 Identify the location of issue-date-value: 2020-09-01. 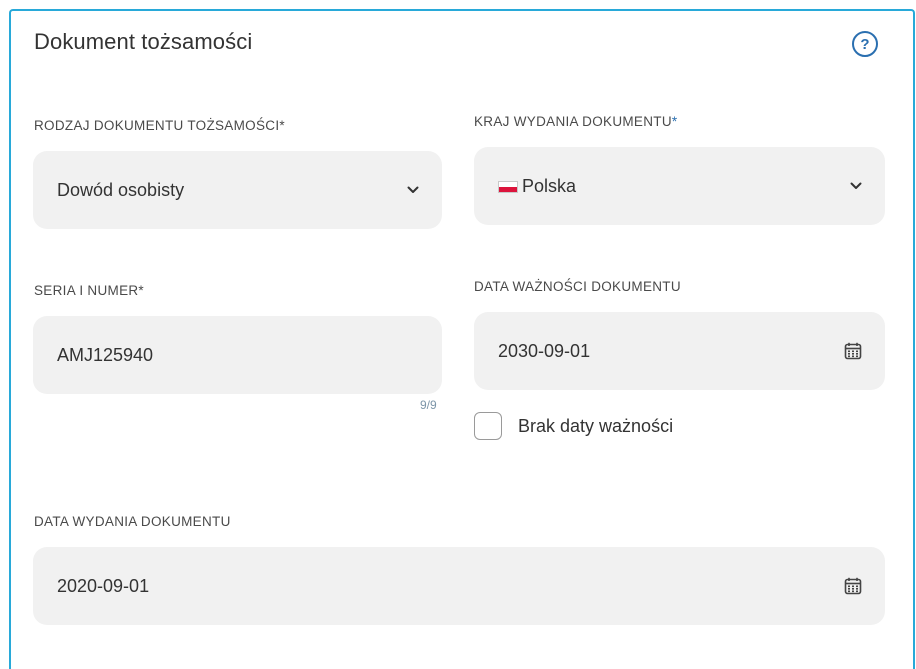
(103, 585).